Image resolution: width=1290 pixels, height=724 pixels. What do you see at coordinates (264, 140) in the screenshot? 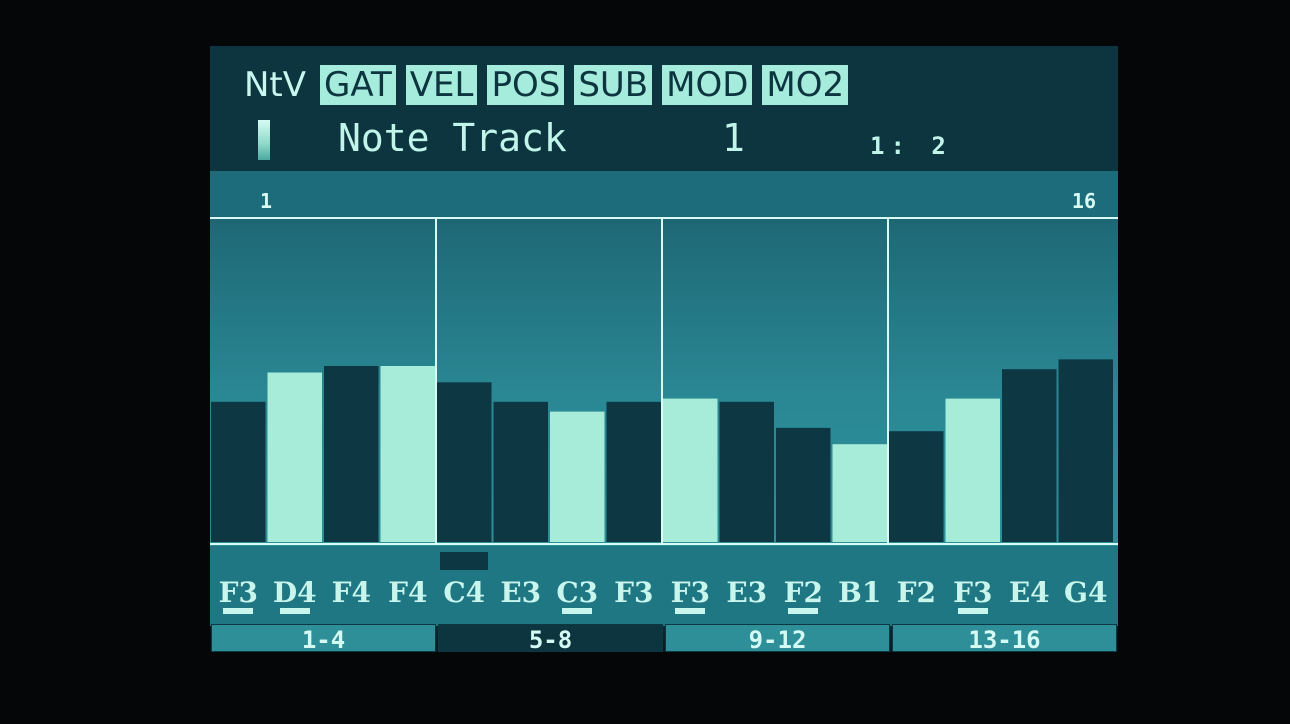
I see `track-level-indicator` at bounding box center [264, 140].